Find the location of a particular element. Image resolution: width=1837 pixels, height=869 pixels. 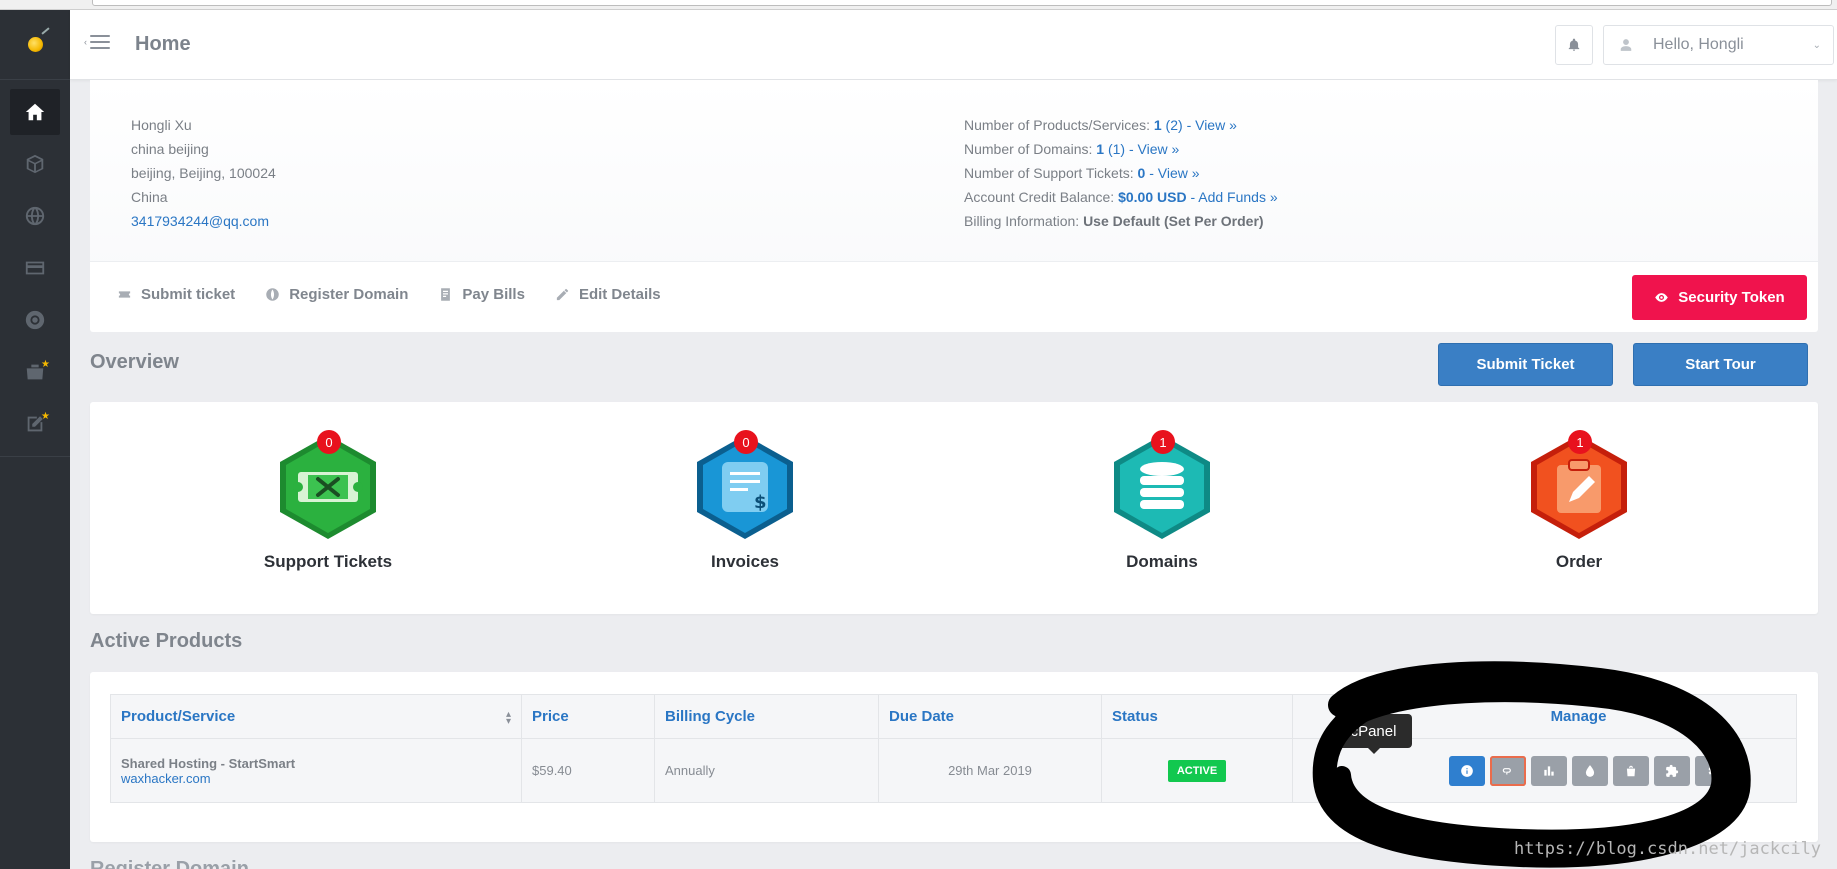

stat-label: Billing Information: is located at coordinates (1022, 221).